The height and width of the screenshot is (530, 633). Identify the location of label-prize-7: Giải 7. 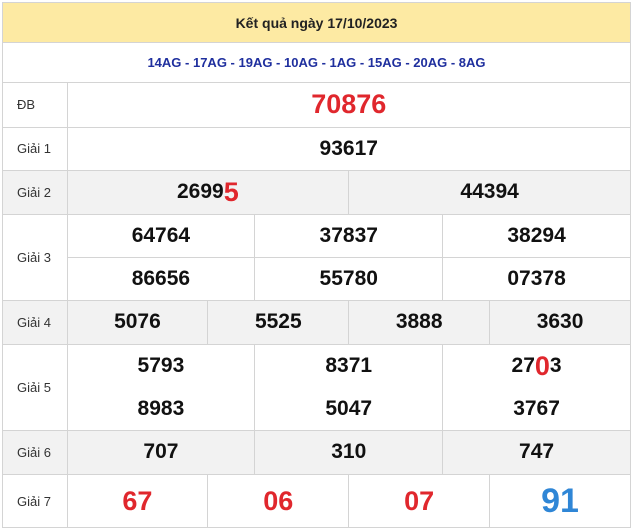
(35, 500).